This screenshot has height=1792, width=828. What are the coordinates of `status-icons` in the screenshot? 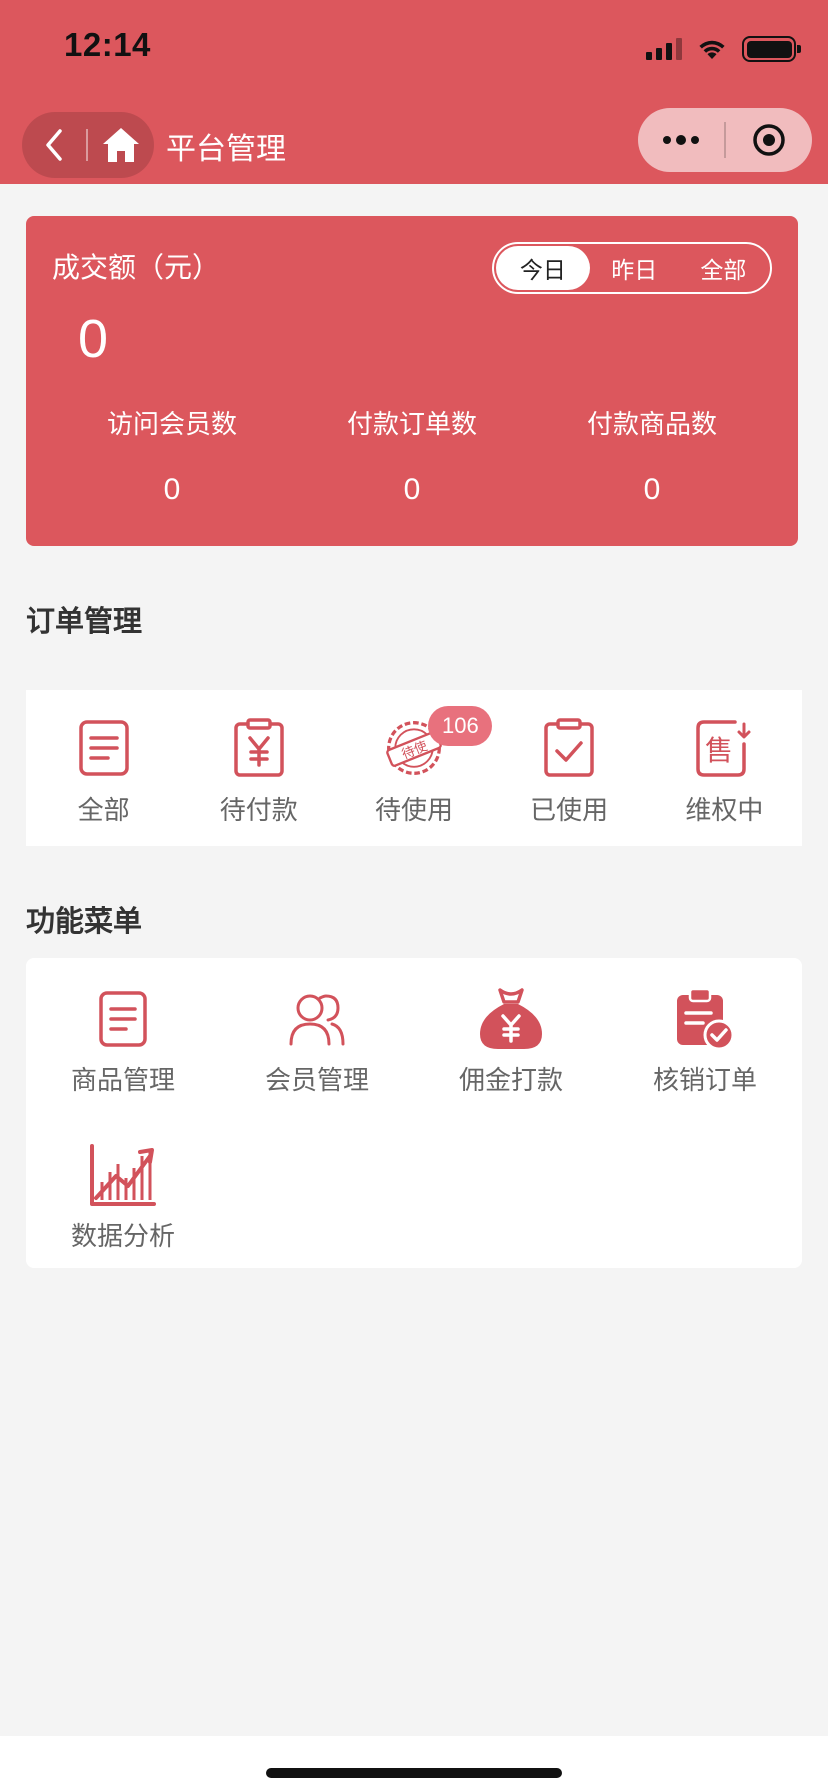 It's located at (723, 49).